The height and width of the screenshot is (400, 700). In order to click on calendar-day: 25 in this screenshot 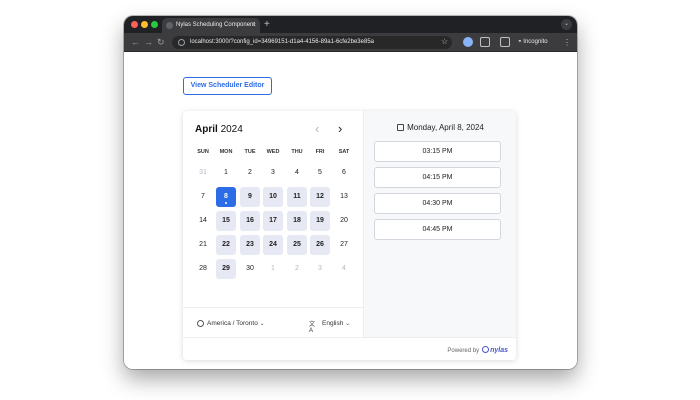, I will do `click(297, 245)`.